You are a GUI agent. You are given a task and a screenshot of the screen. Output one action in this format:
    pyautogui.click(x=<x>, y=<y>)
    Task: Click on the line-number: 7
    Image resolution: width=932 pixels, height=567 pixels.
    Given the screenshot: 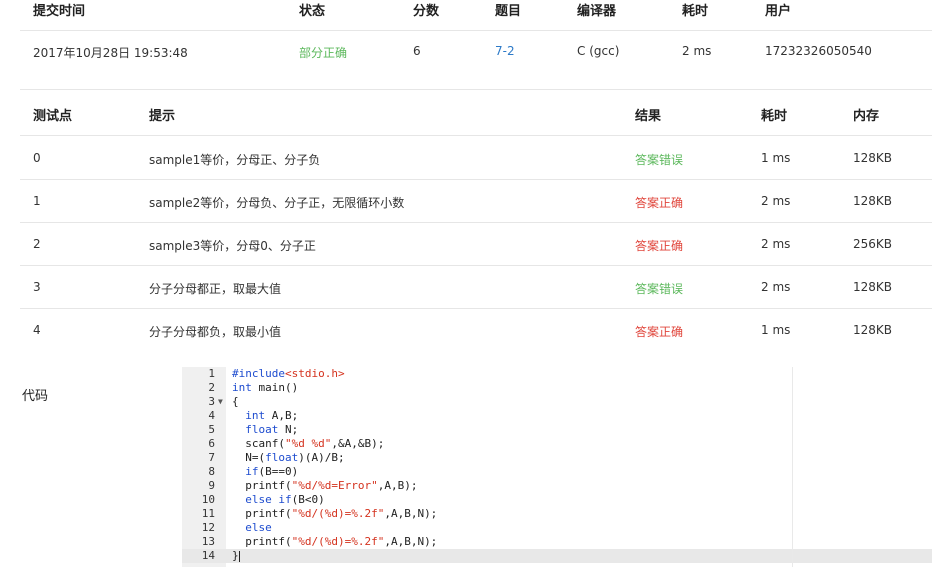 What is the action you would take?
    pyautogui.click(x=211, y=457)
    